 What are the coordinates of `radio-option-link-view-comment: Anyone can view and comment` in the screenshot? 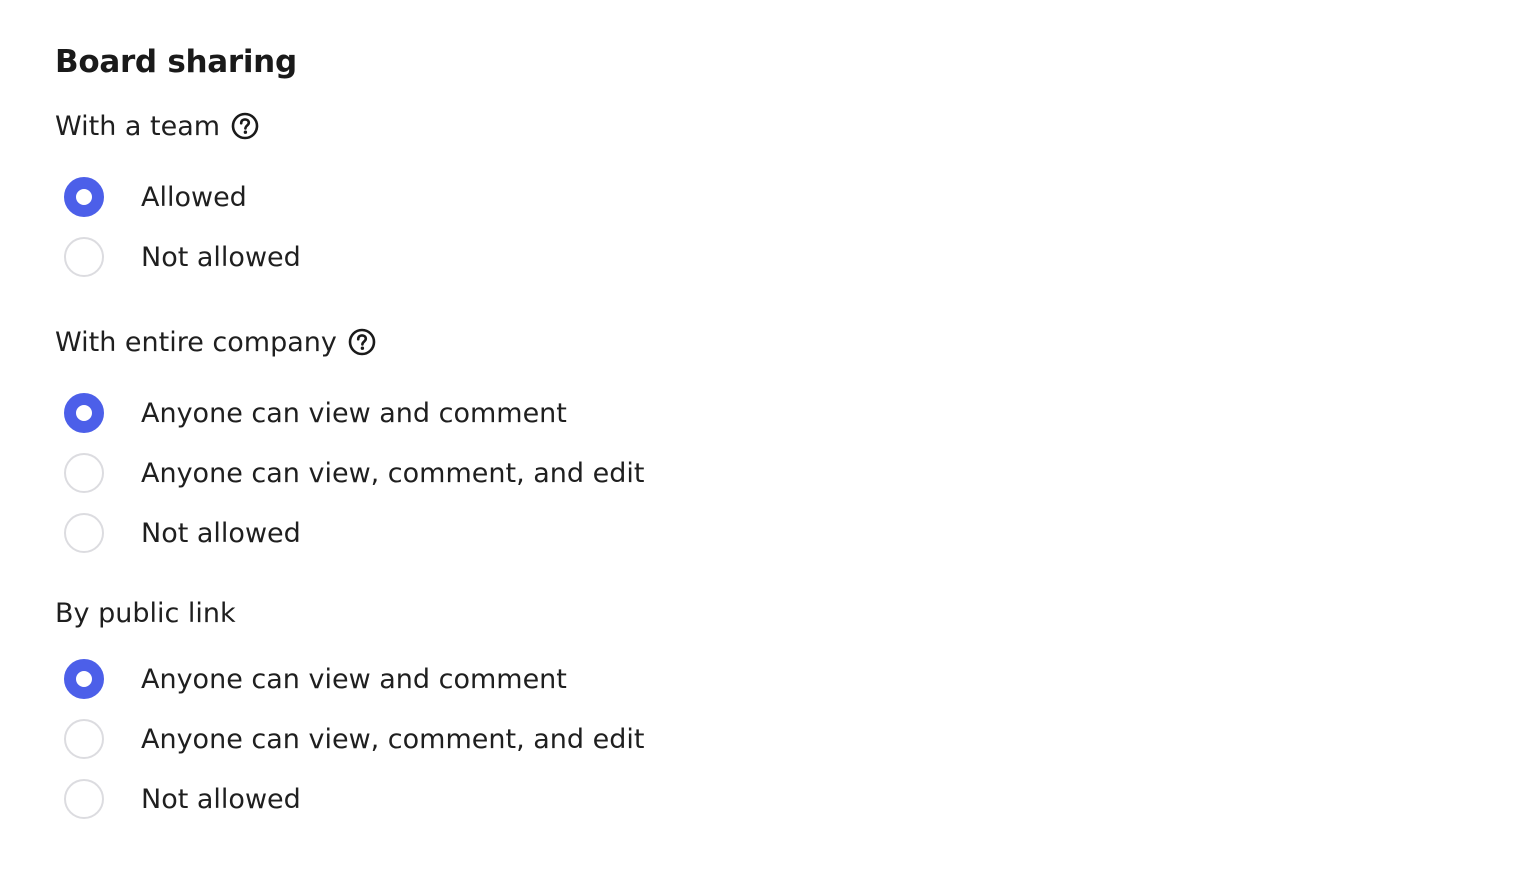 It's located at (315, 679).